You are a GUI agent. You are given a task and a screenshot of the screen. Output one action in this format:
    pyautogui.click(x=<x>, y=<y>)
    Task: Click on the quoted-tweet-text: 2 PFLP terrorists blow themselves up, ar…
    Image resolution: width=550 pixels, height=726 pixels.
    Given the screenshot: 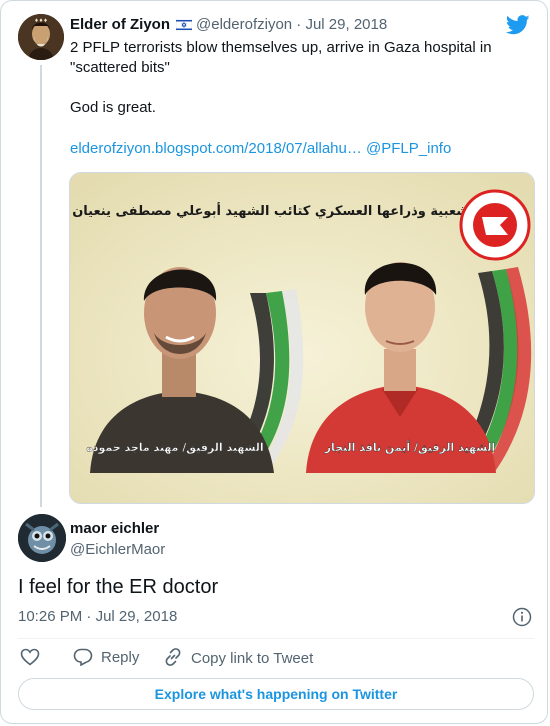 What is the action you would take?
    pyautogui.click(x=290, y=78)
    